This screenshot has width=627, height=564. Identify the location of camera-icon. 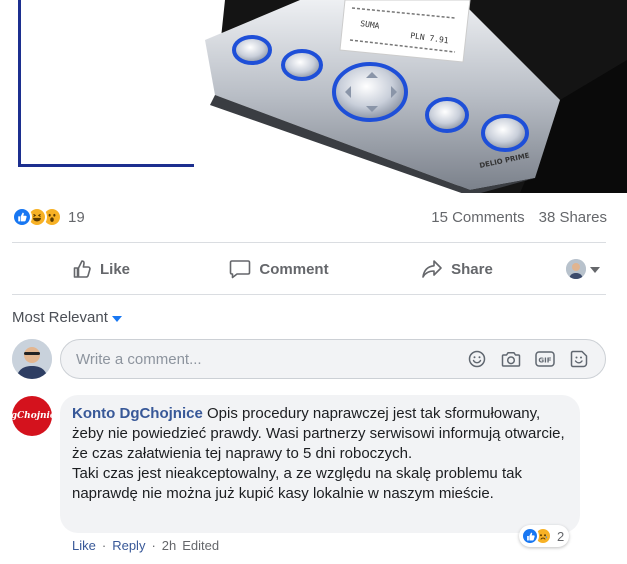
(511, 359).